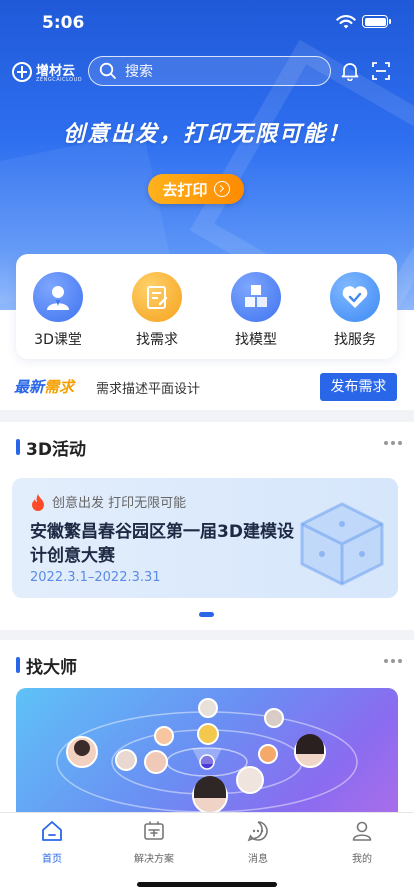  What do you see at coordinates (59, 80) in the screenshot?
I see `logo-subtitle: ZENGCAICLOUD` at bounding box center [59, 80].